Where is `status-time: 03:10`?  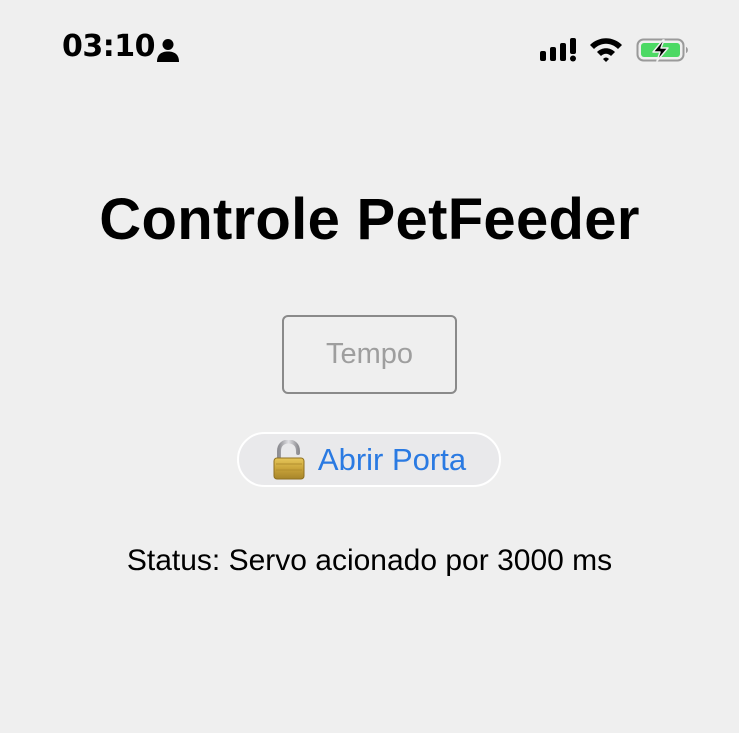
status-time: 03:10 is located at coordinates (109, 46).